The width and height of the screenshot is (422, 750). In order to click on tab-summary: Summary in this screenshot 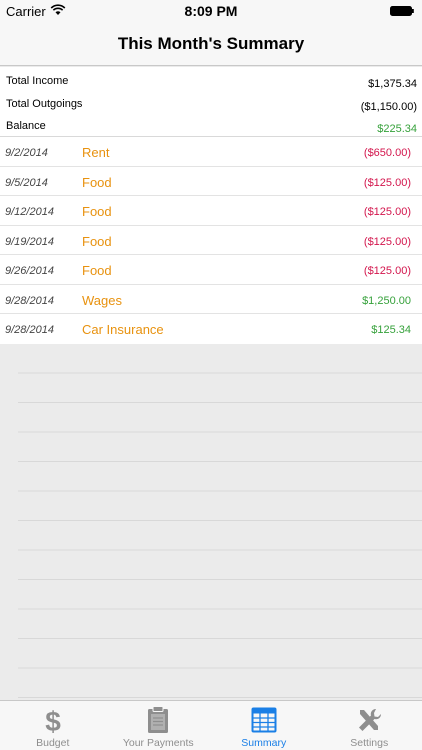, I will do `click(264, 725)`.